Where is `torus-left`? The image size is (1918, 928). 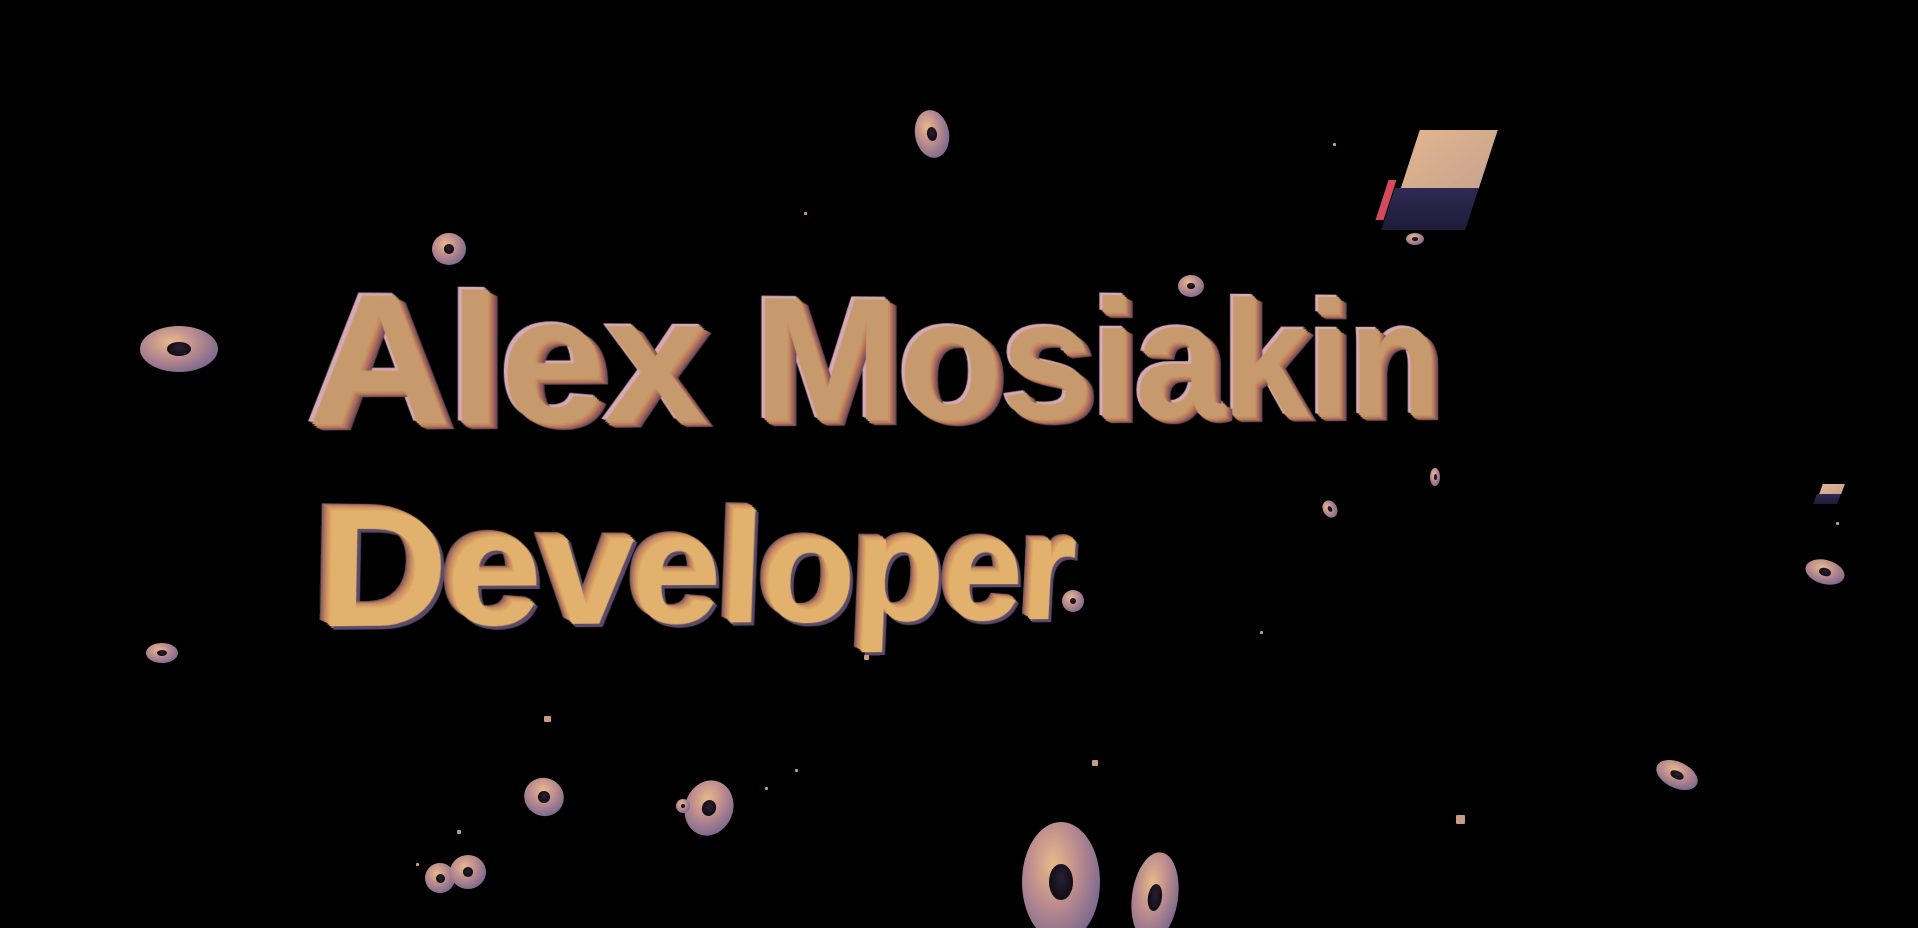
torus-left is located at coordinates (179, 349).